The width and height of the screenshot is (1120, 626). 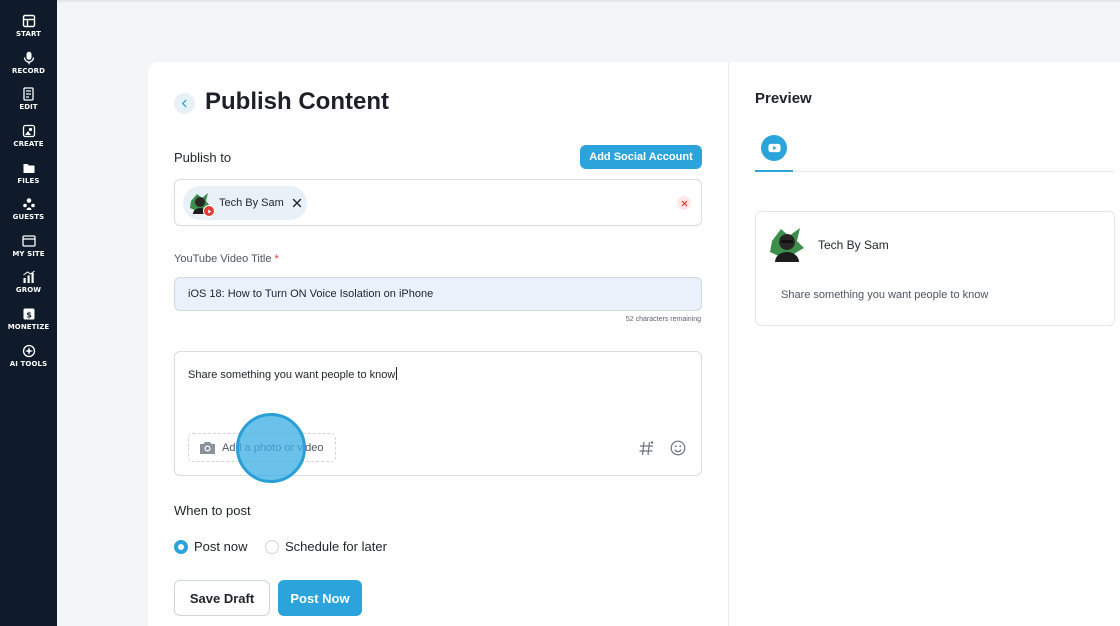 What do you see at coordinates (222, 598) in the screenshot?
I see `save-draft-button: Save Draft` at bounding box center [222, 598].